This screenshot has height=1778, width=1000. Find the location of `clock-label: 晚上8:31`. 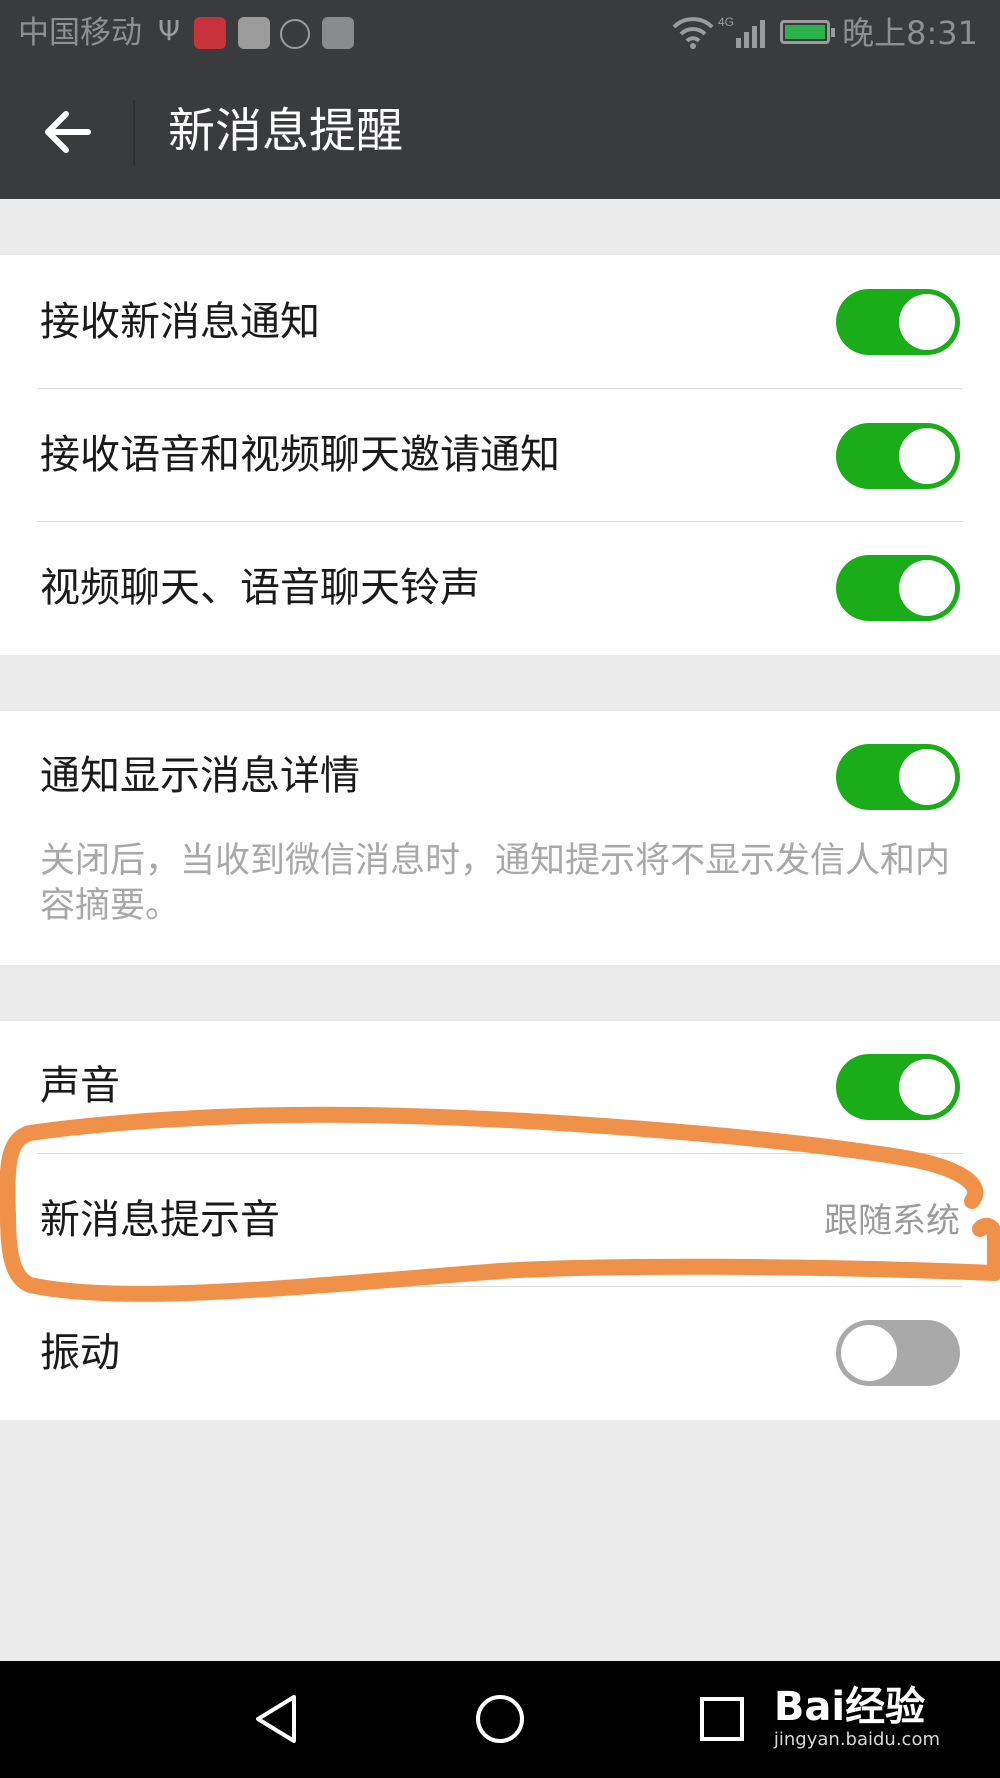

clock-label: 晚上8:31 is located at coordinates (910, 33).